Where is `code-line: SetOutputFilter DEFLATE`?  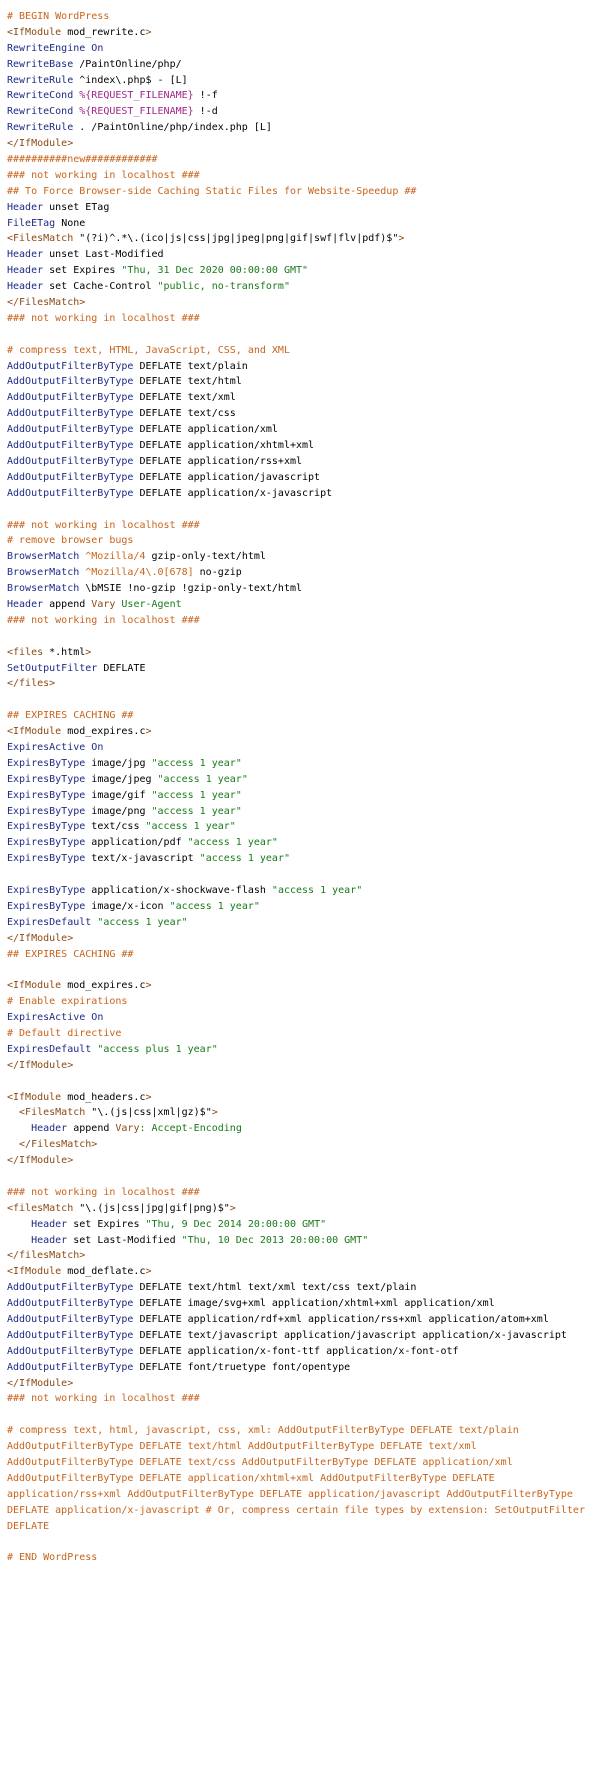 code-line: SetOutputFilter DEFLATE is located at coordinates (303, 669).